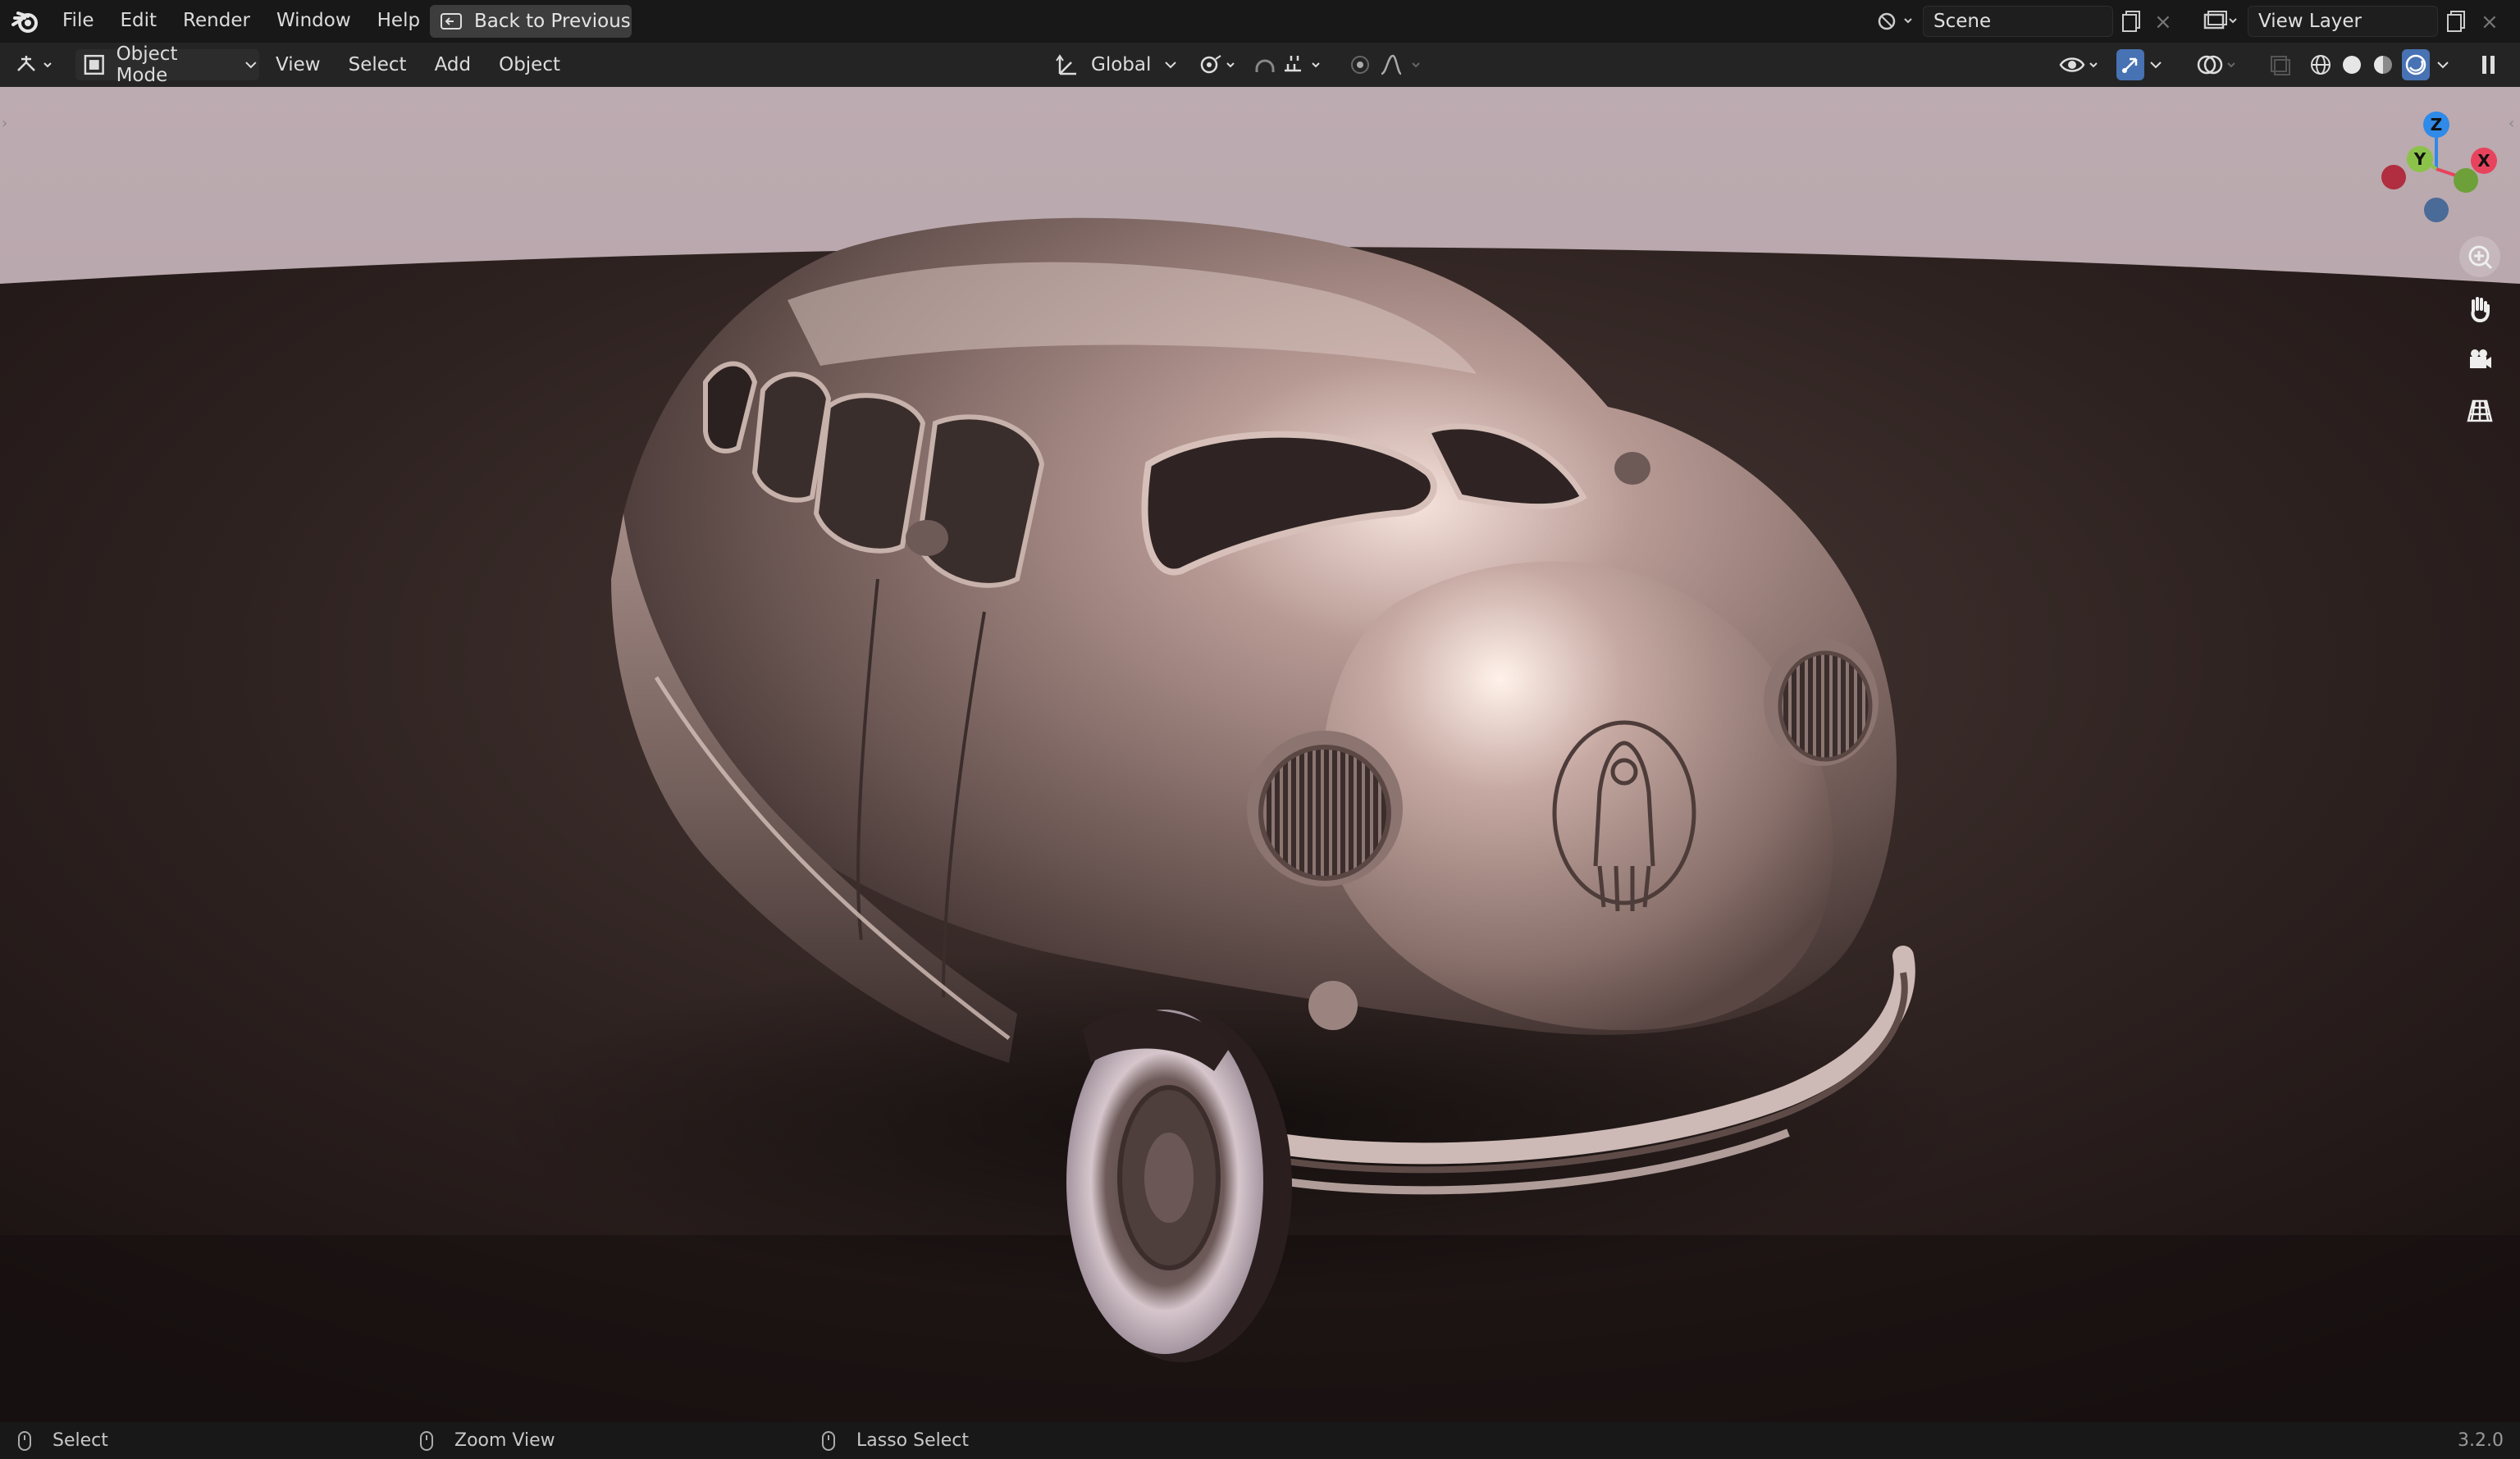  Describe the element at coordinates (80, 1440) in the screenshot. I see `status-select: Select` at that location.